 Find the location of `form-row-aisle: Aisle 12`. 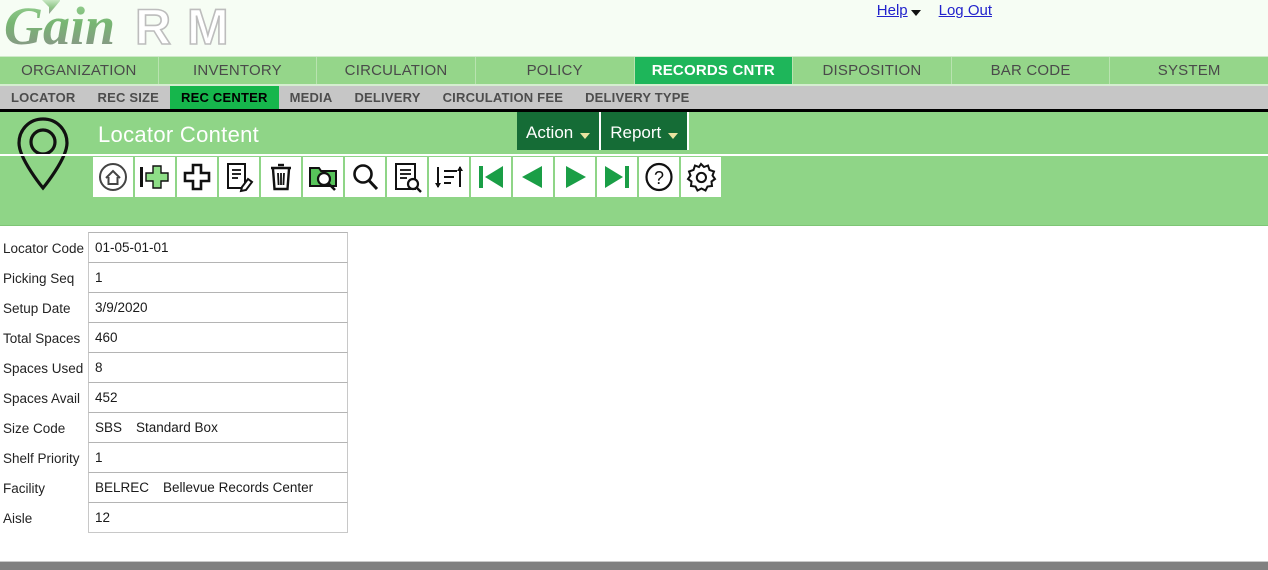

form-row-aisle: Aisle 12 is located at coordinates (174, 517).